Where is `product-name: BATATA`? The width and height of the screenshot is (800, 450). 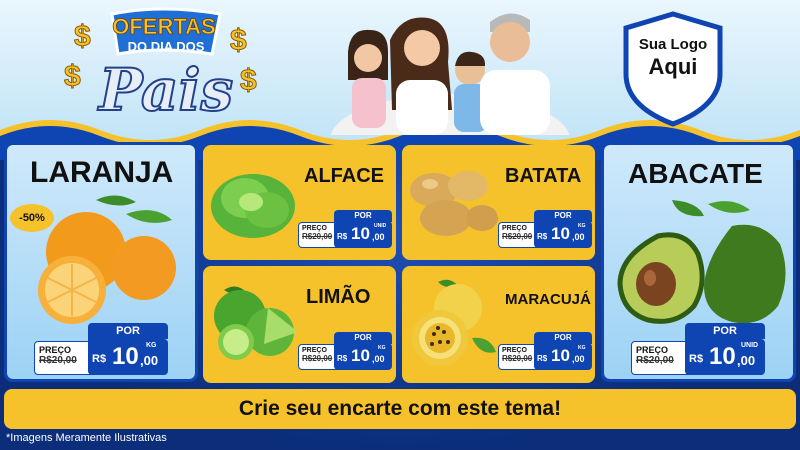 product-name: BATATA is located at coordinates (543, 176).